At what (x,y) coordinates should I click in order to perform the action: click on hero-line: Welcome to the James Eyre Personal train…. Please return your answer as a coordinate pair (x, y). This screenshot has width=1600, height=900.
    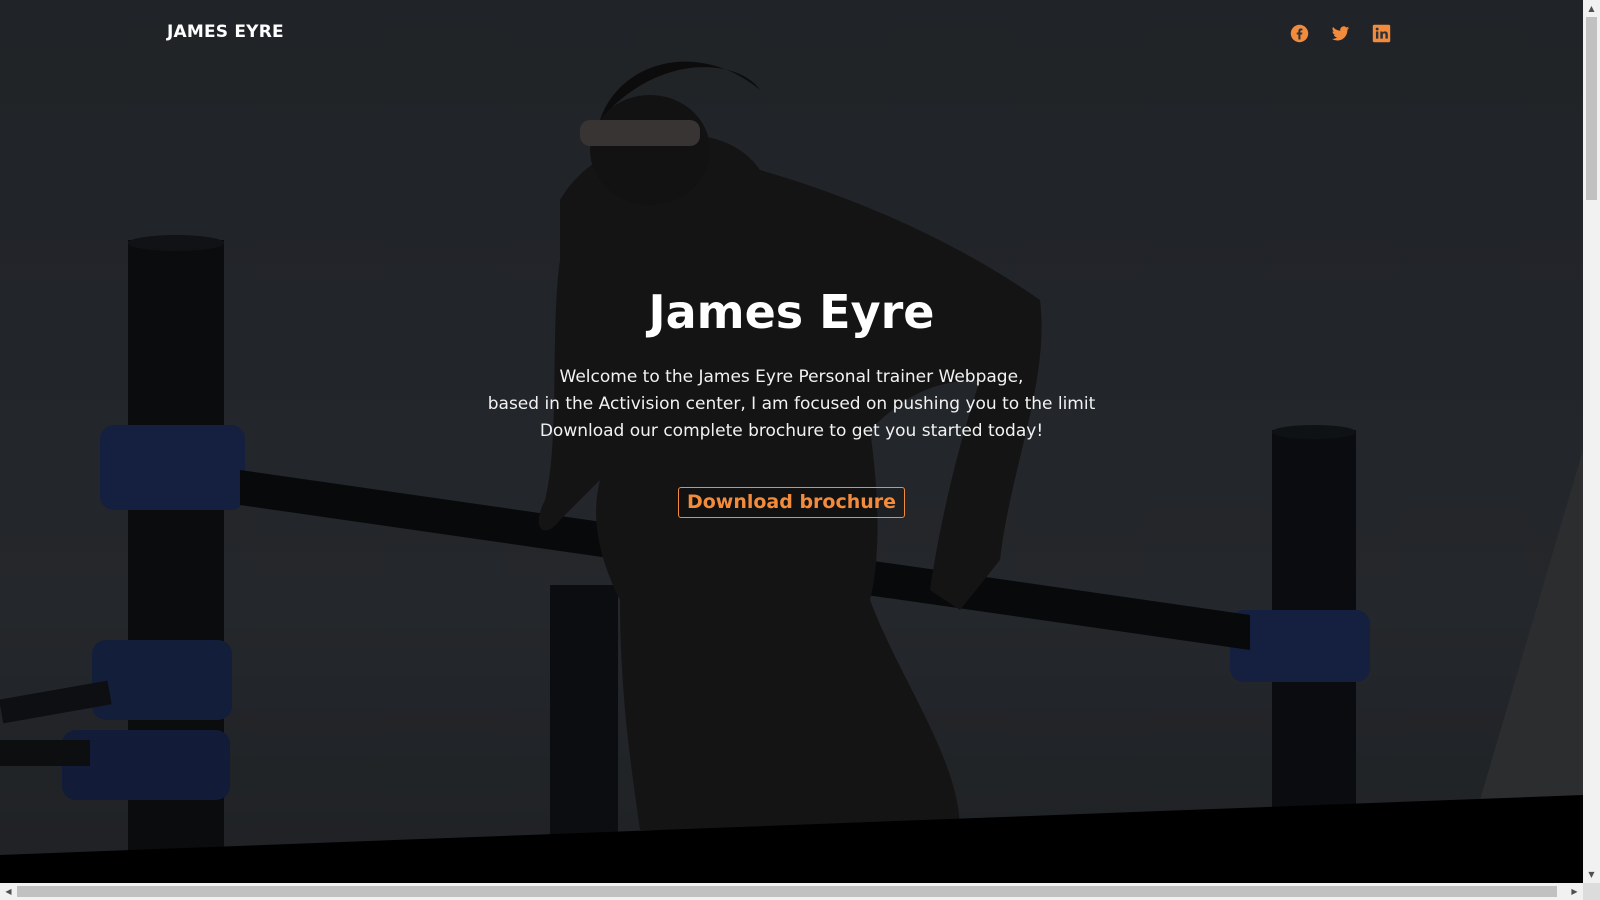
    Looking at the image, I should click on (791, 377).